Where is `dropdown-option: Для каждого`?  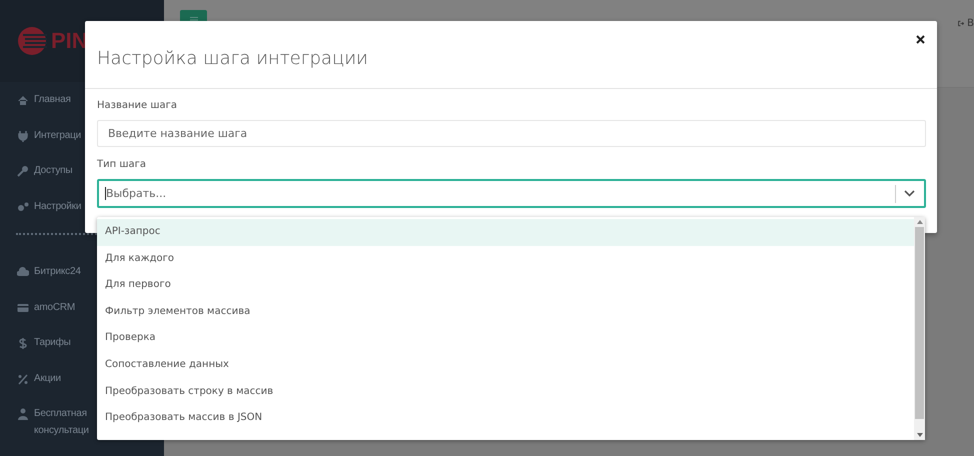
dropdown-option: Для каждого is located at coordinates (505, 259).